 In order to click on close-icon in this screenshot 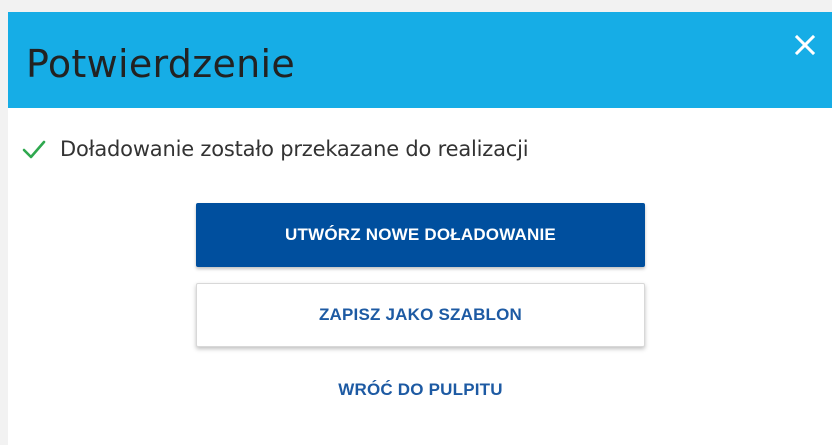, I will do `click(805, 45)`.